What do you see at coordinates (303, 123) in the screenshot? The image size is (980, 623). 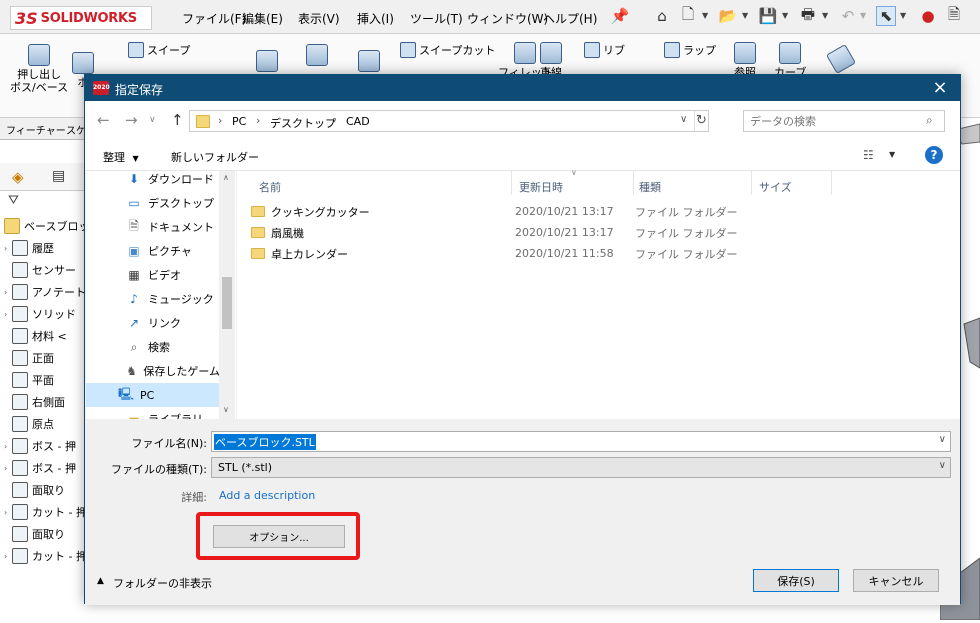 I see `breadcrumb-desktop: デスクトップ` at bounding box center [303, 123].